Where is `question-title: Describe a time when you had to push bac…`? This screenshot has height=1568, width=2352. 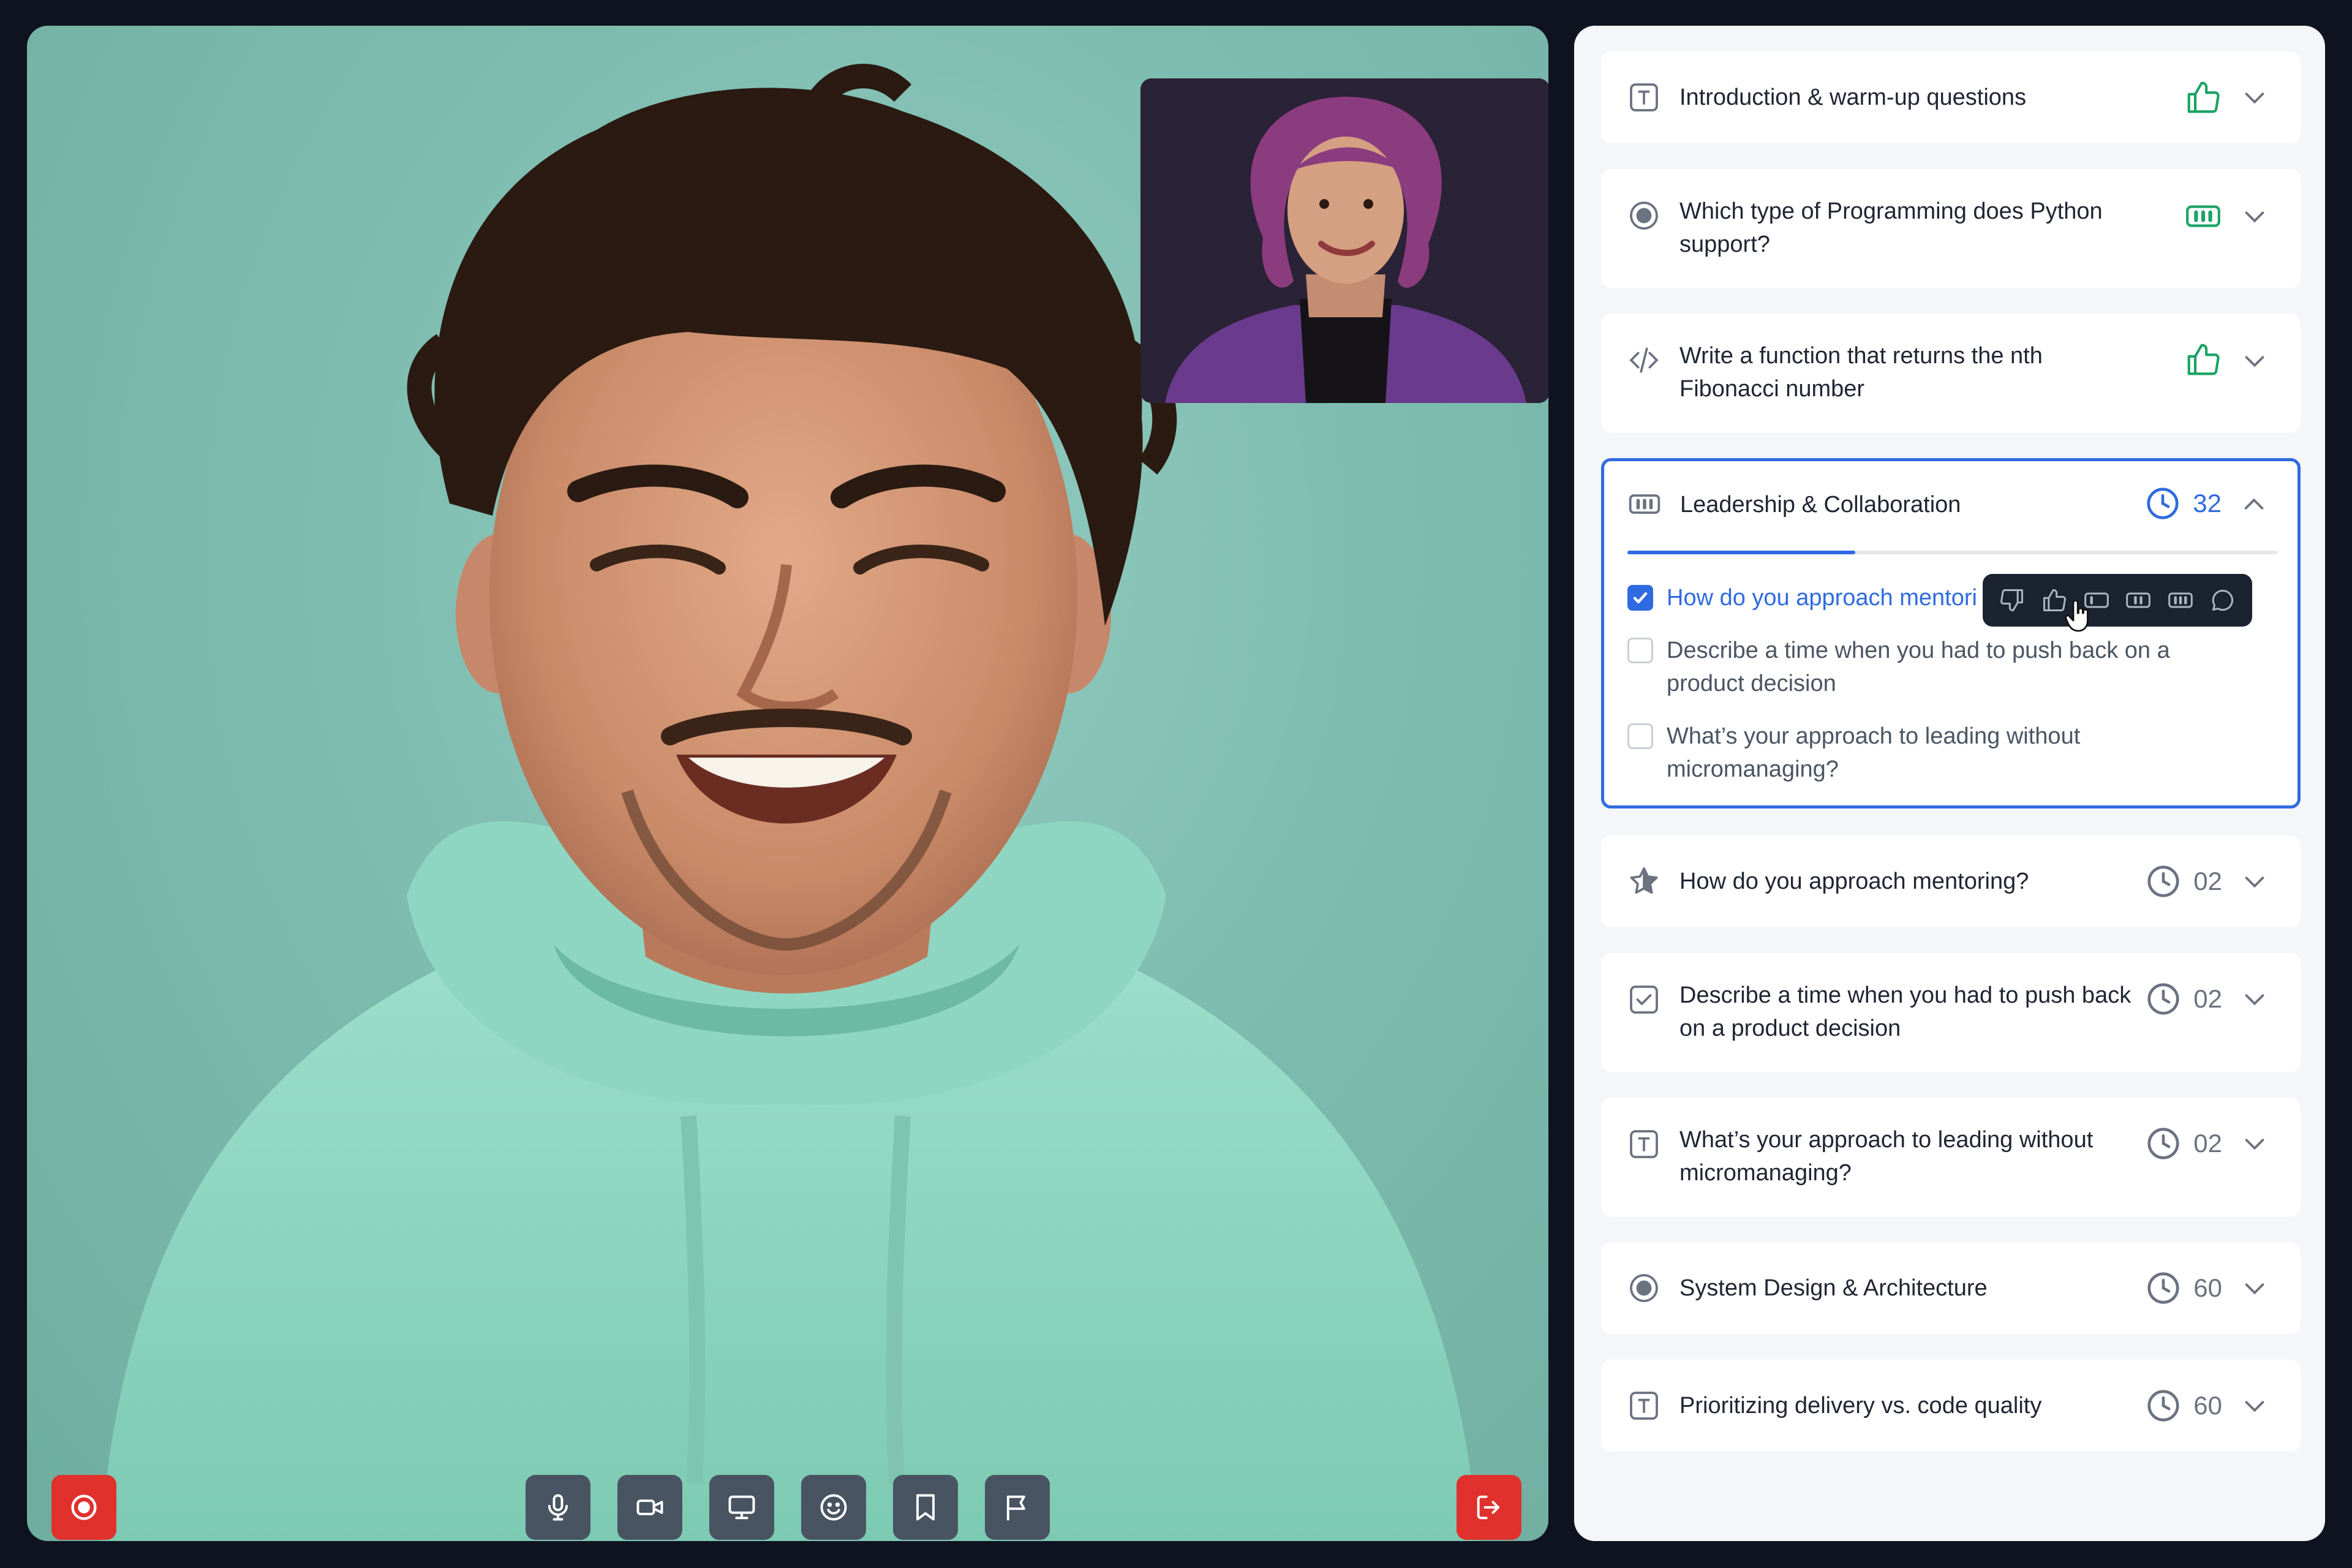
question-title: Describe a time when you had to push bac… is located at coordinates (1906, 1012).